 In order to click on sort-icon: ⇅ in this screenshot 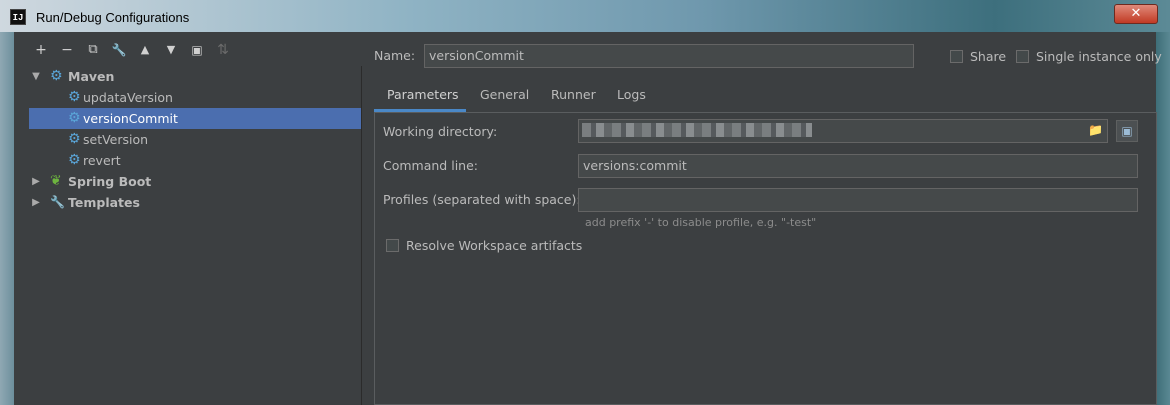, I will do `click(223, 50)`.